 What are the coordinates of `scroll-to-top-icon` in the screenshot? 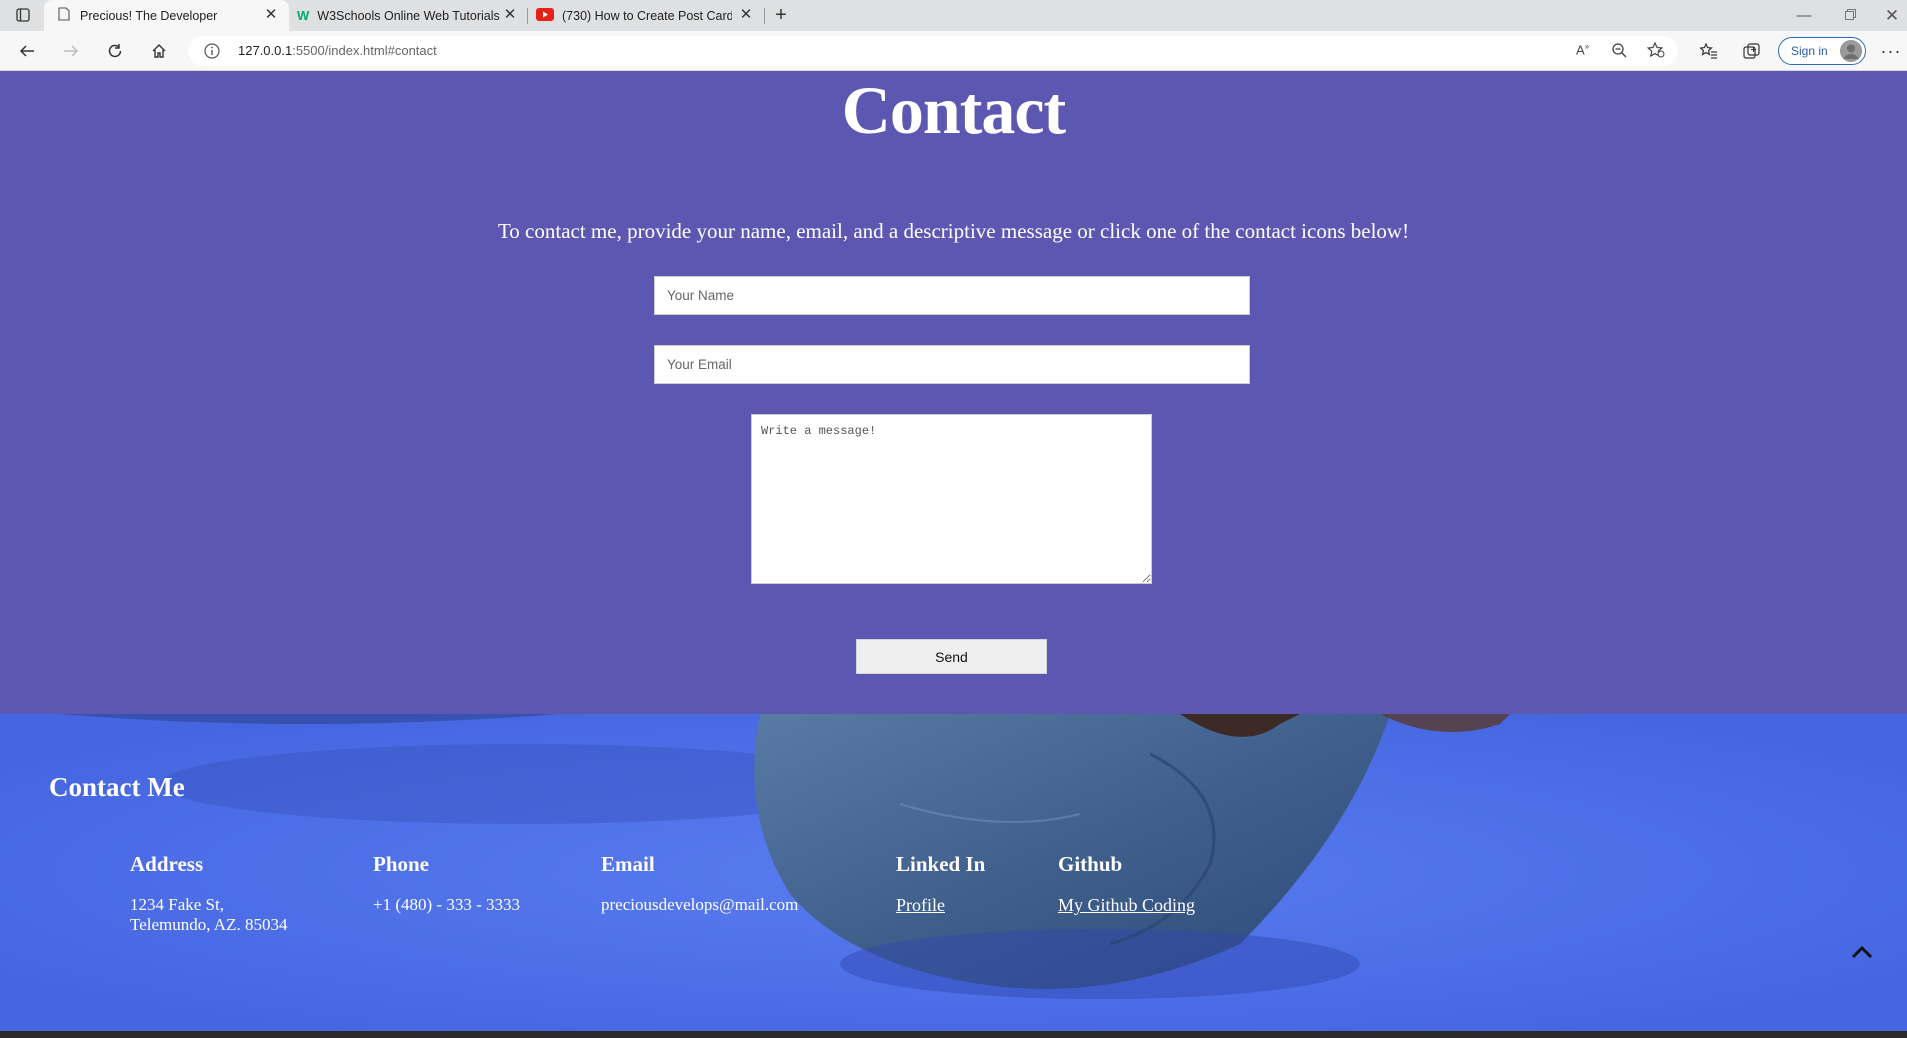 It's located at (1862, 952).